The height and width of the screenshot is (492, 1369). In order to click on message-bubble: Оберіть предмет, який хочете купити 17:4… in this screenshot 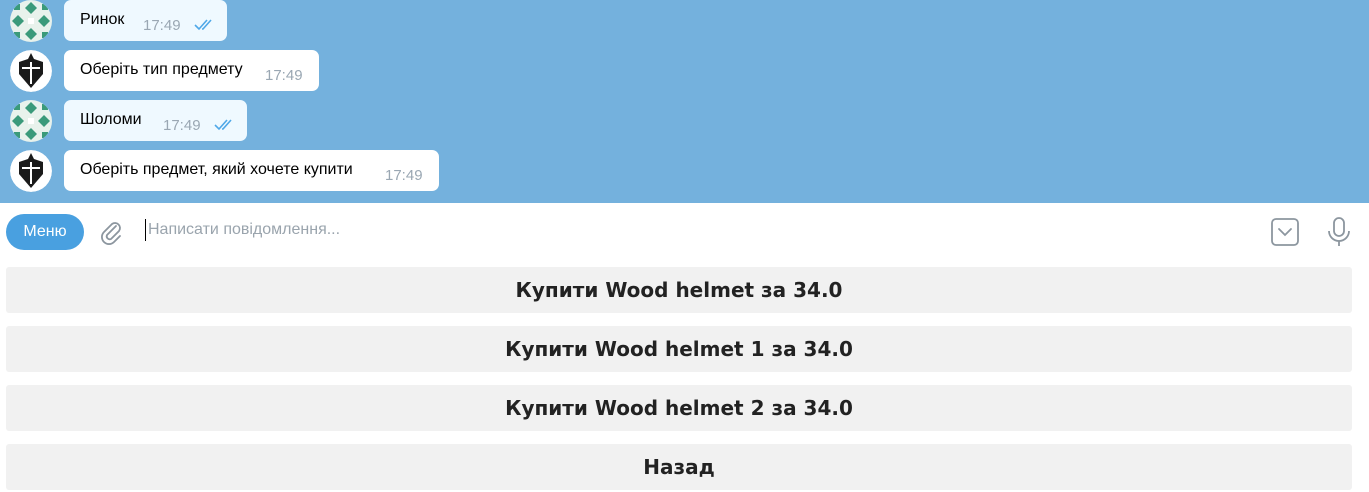, I will do `click(251, 170)`.